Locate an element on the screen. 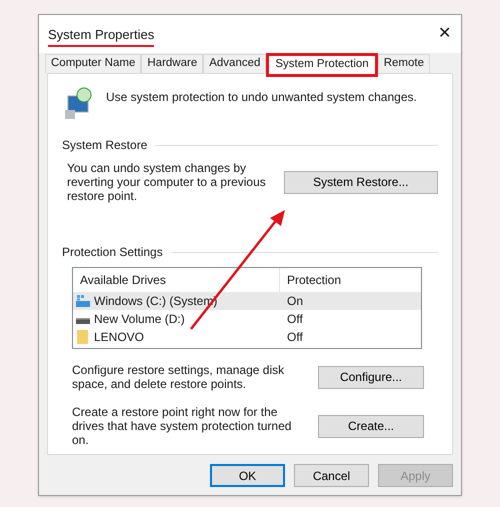  description-text: You can undo system changes by reverting your computer to a previous restore point. is located at coordinates (167, 182).